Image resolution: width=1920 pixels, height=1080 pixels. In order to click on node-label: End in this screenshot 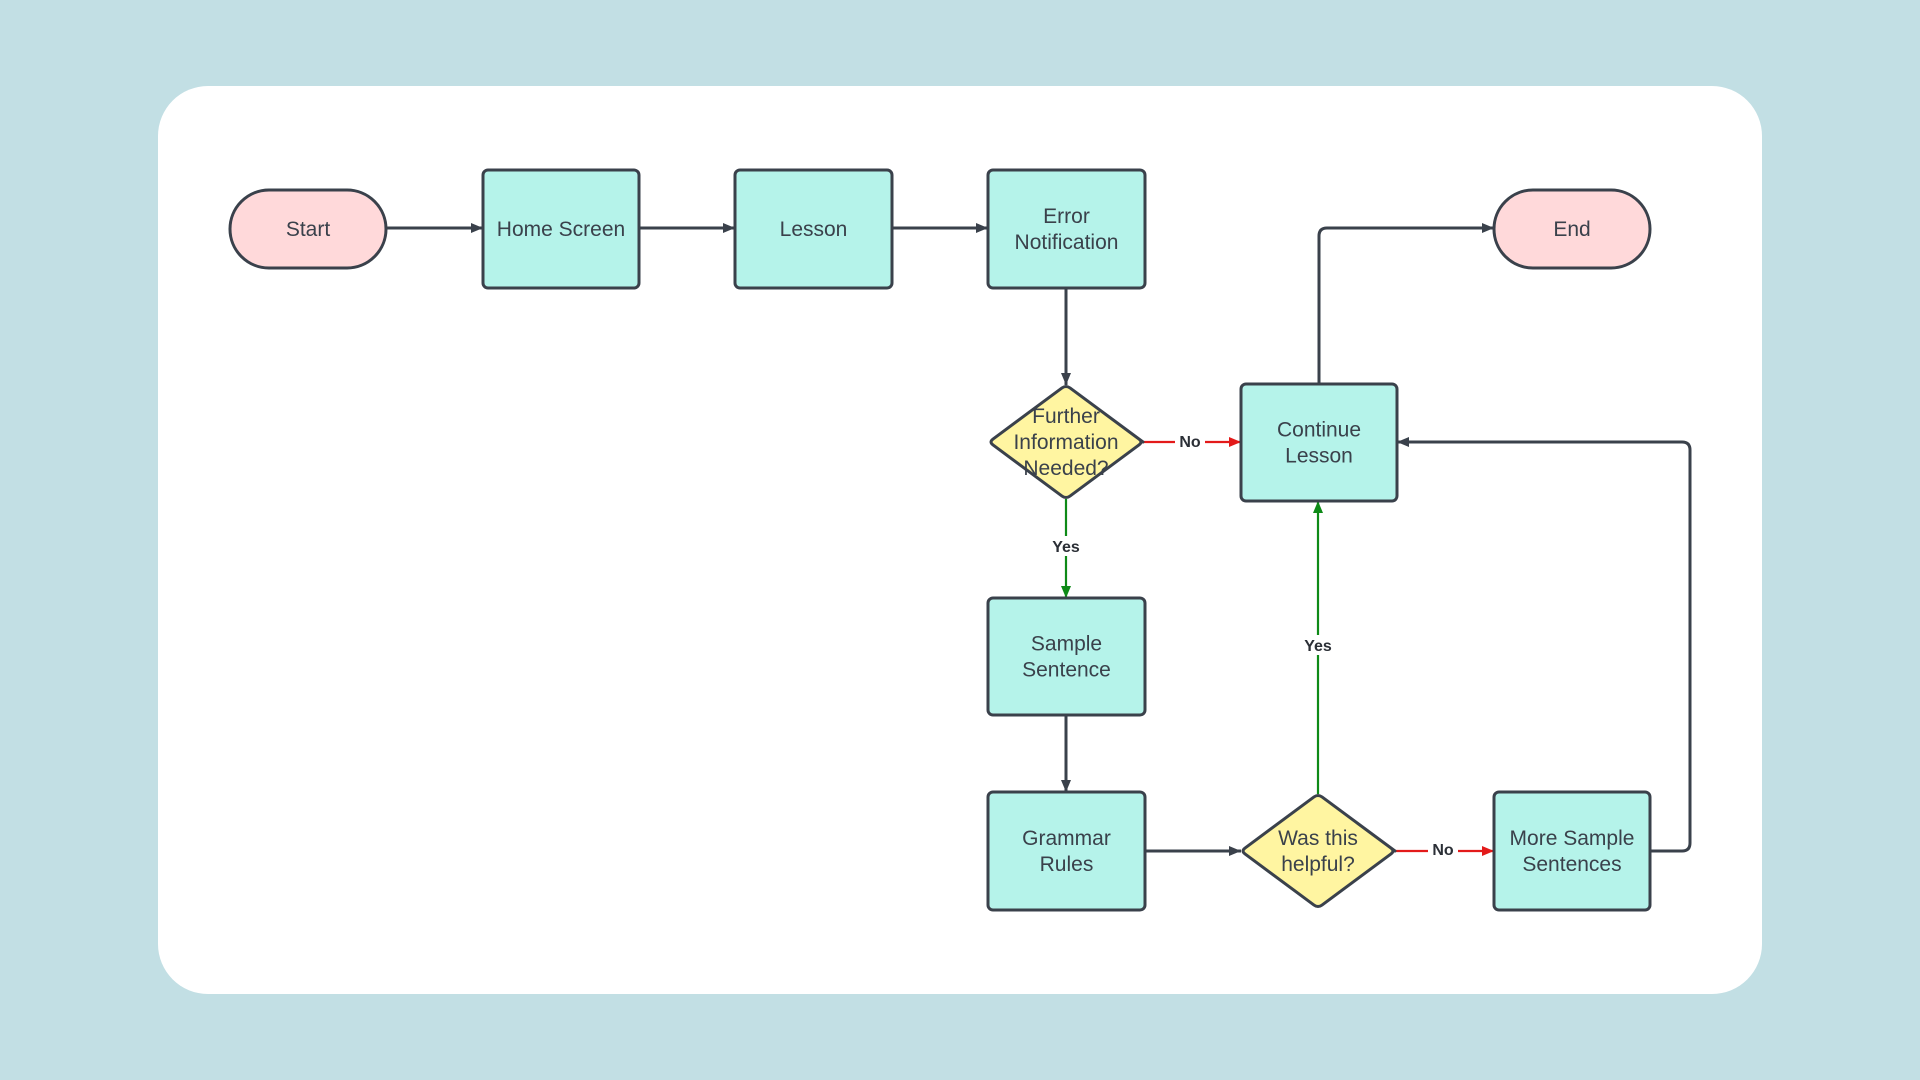, I will do `click(1571, 229)`.